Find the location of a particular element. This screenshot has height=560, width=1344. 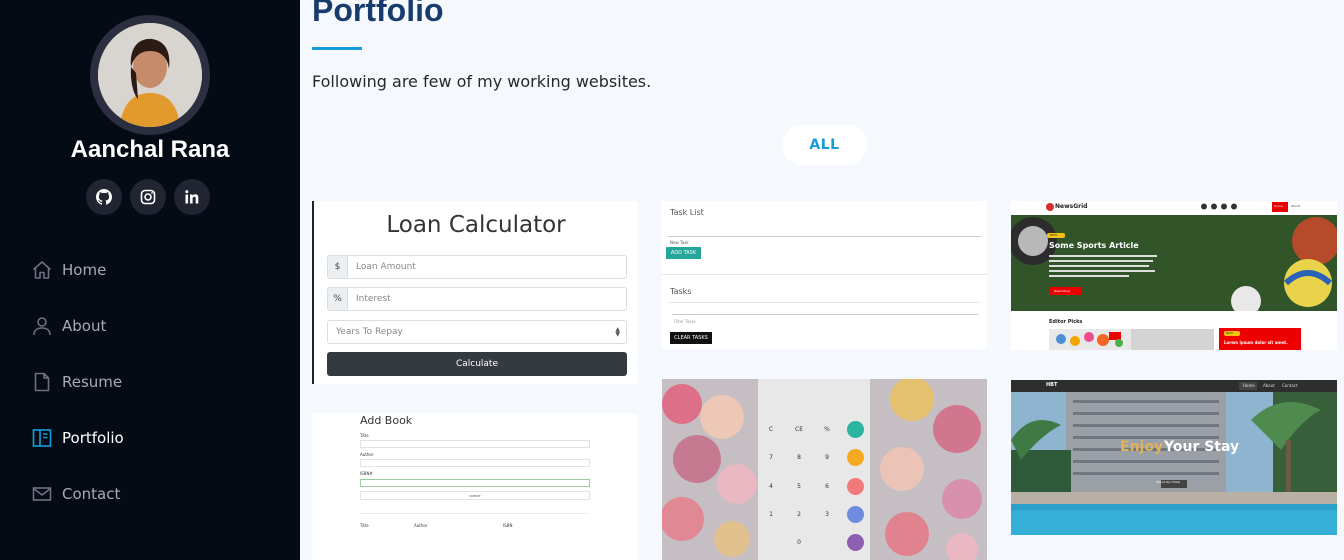

calc-key: 0 is located at coordinates (799, 542).